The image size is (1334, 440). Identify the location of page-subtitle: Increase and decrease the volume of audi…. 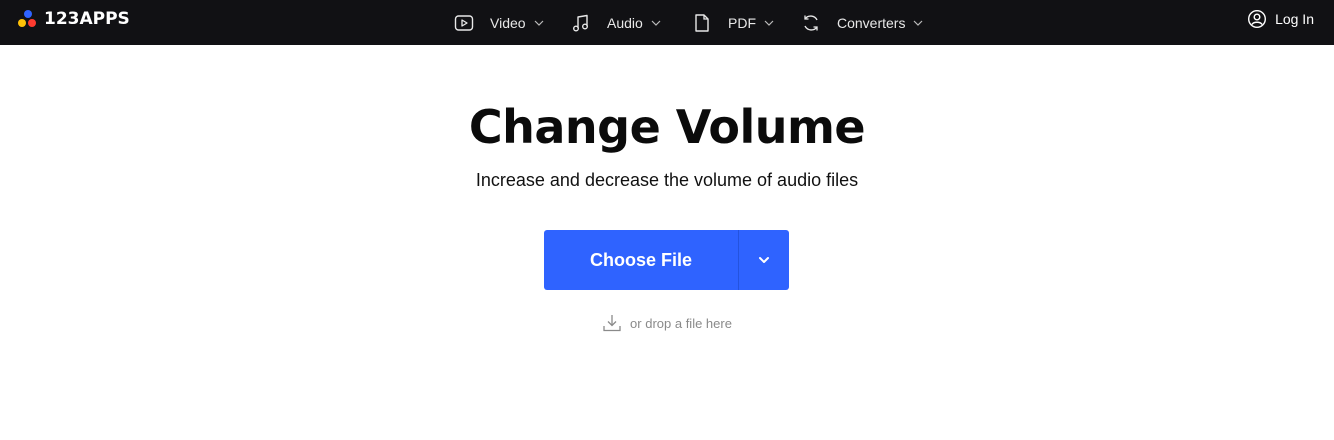
(667, 180).